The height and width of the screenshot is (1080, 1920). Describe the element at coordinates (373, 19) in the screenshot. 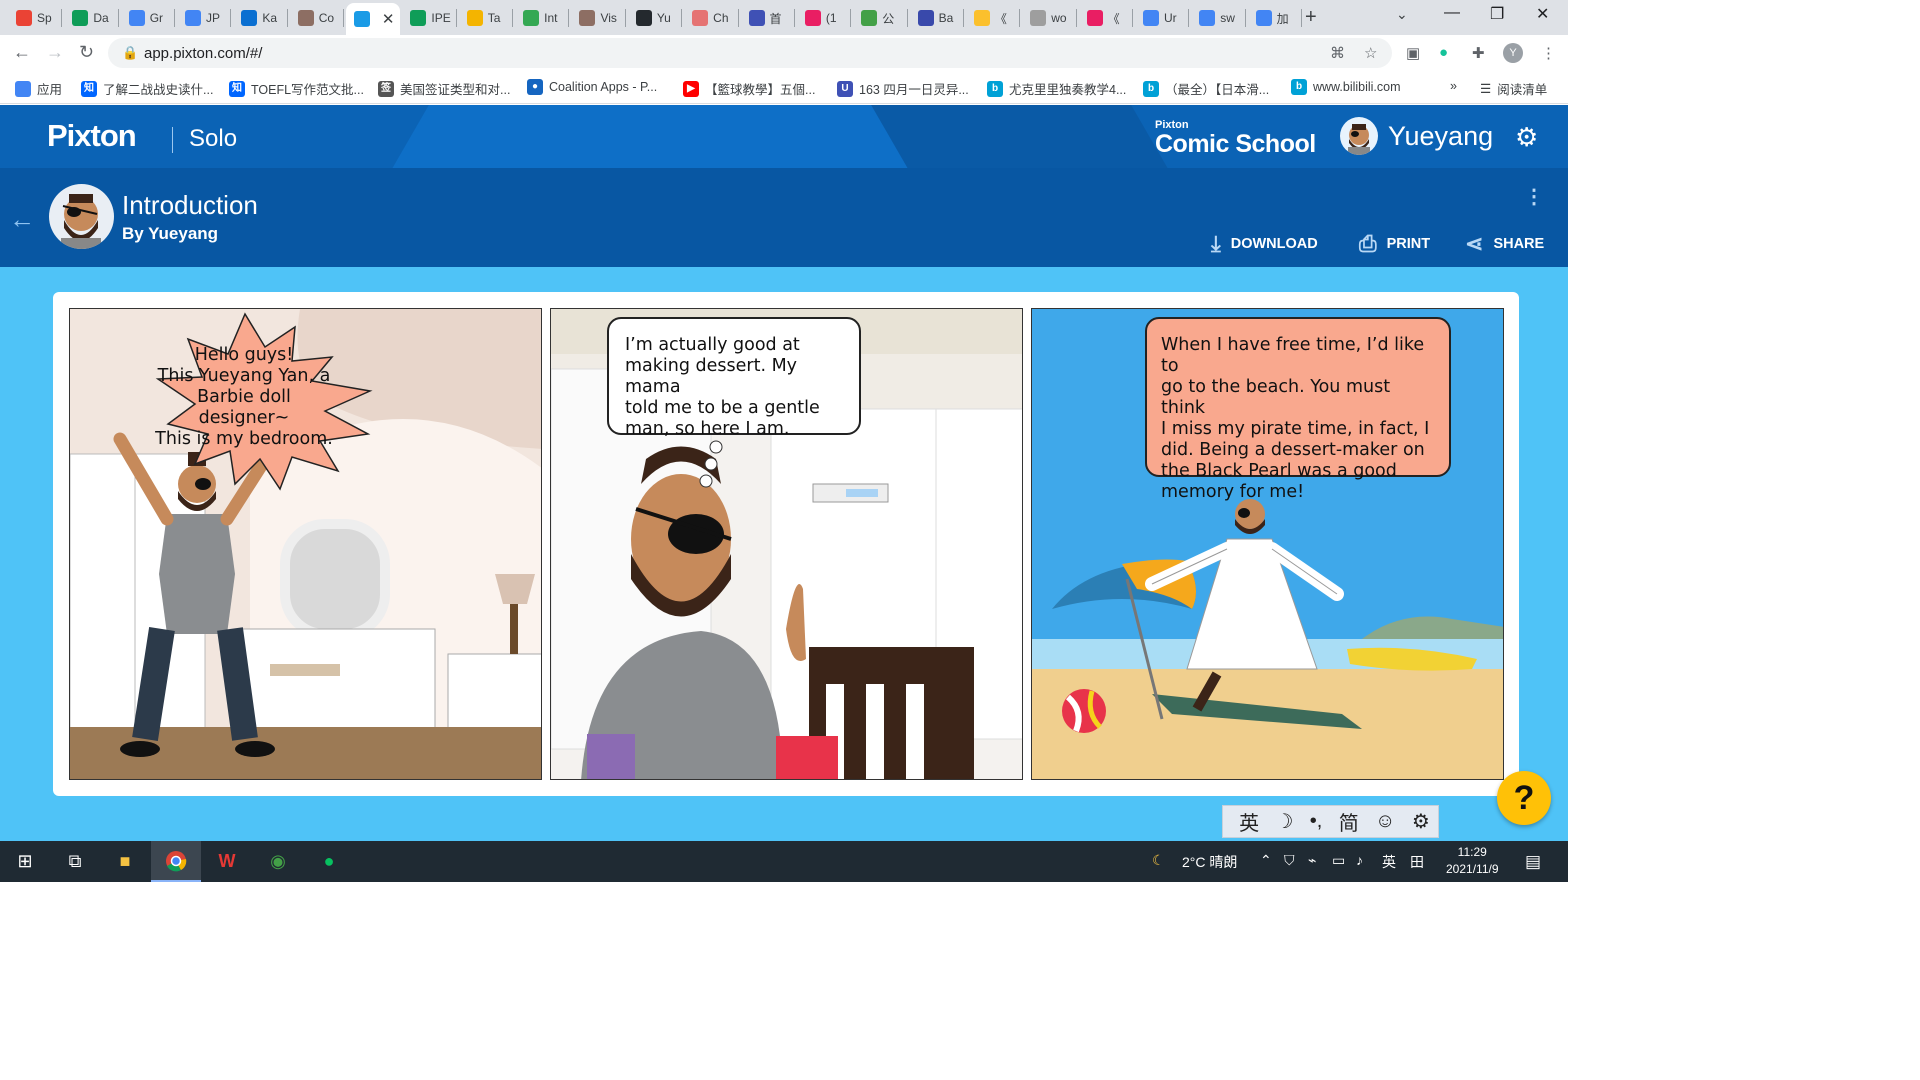

I see `browser-tab: ✕` at that location.